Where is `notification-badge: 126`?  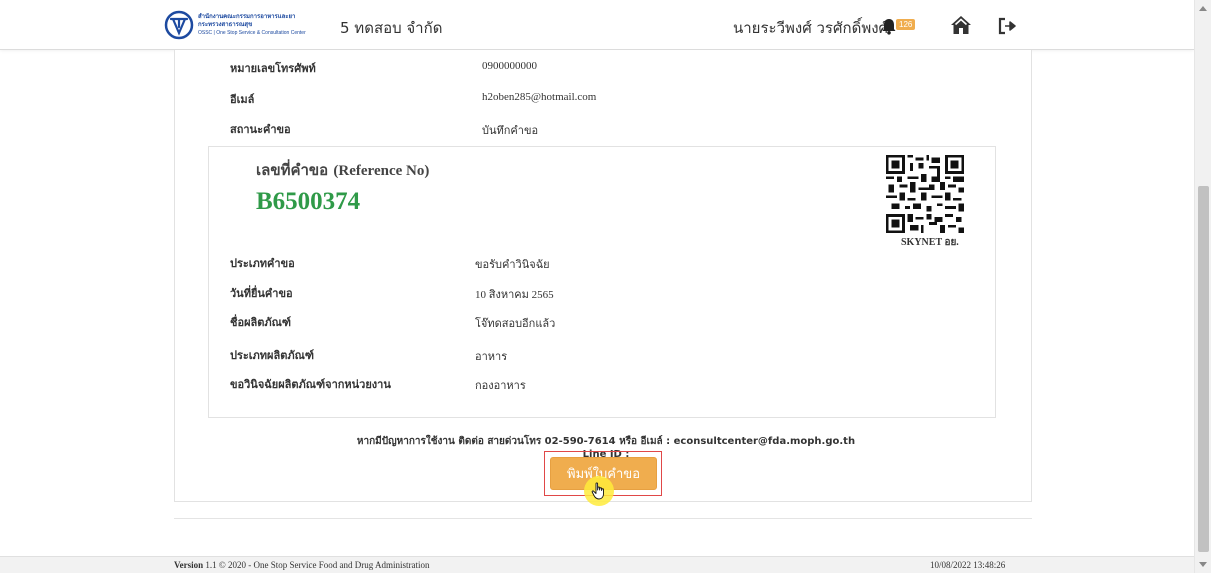 notification-badge: 126 is located at coordinates (906, 24).